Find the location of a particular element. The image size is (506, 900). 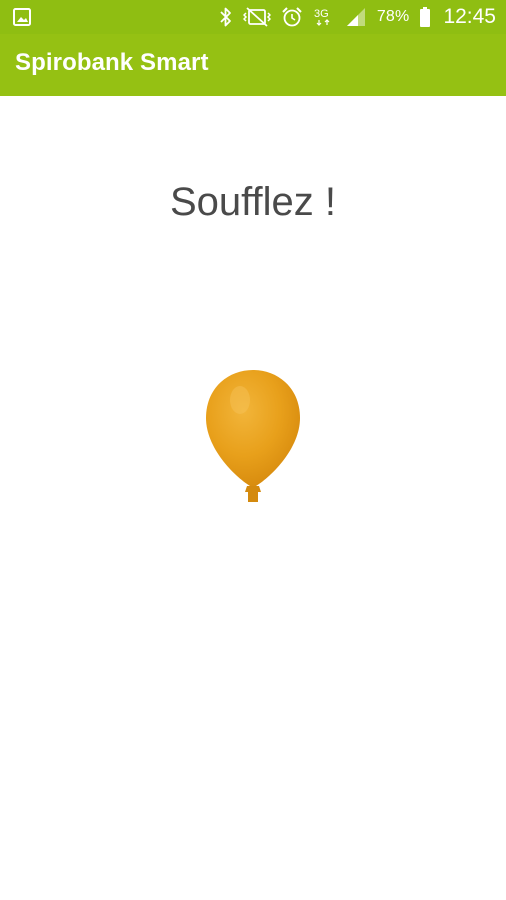

app-title: Spirobank Smart is located at coordinates (112, 62).